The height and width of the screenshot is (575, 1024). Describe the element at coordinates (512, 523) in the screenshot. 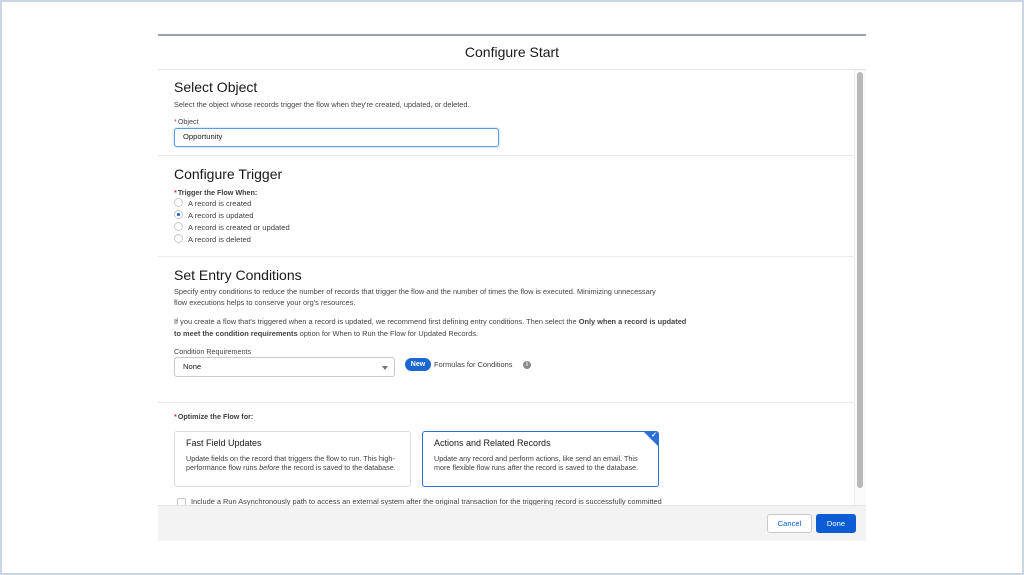

I see `modal-footer: Cancel Done` at that location.